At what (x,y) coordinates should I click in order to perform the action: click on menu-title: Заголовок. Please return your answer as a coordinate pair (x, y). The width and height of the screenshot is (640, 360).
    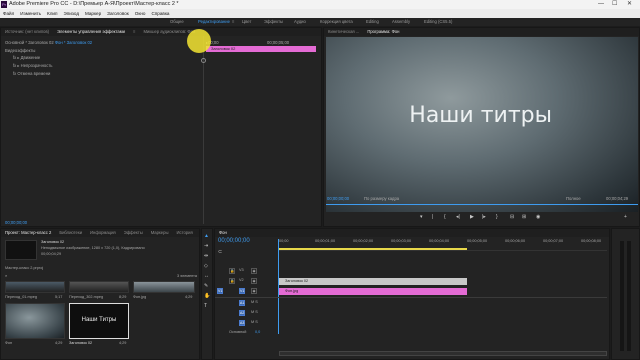
    Looking at the image, I should click on (118, 13).